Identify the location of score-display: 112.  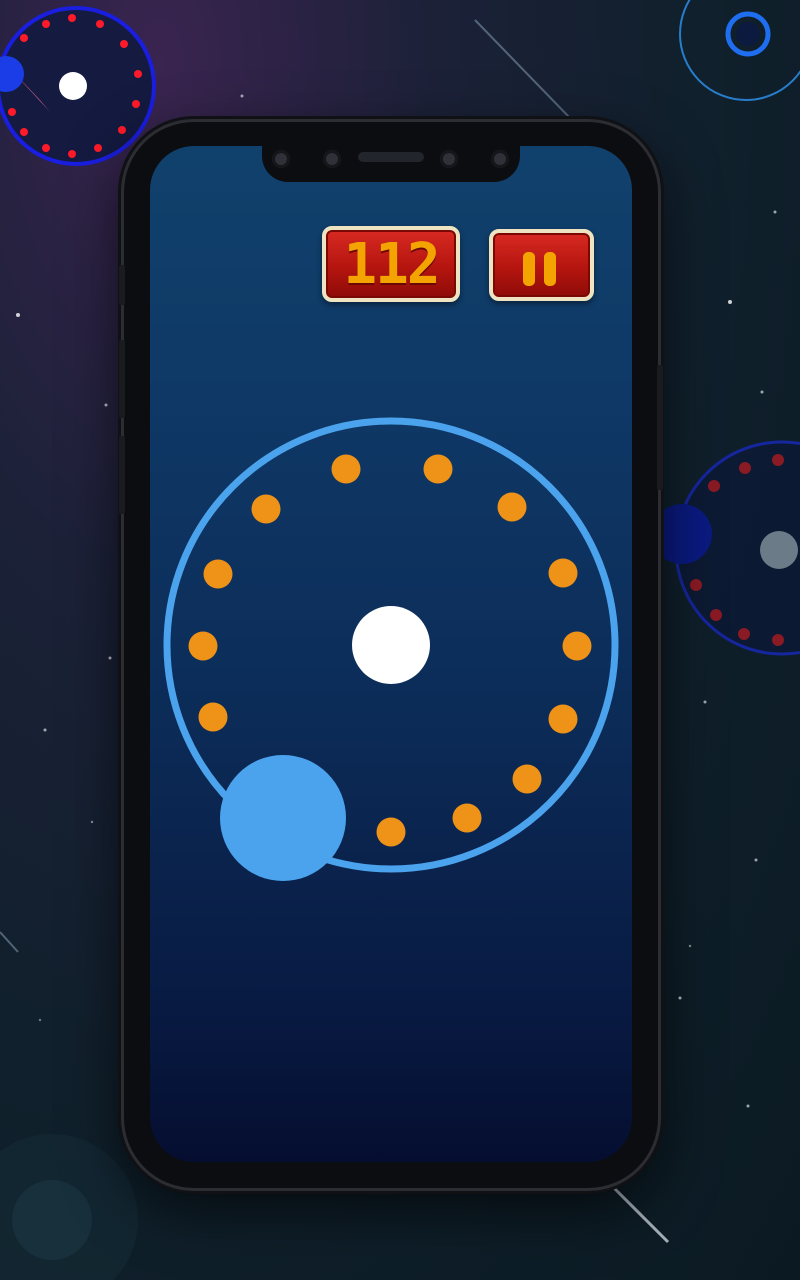
(391, 264).